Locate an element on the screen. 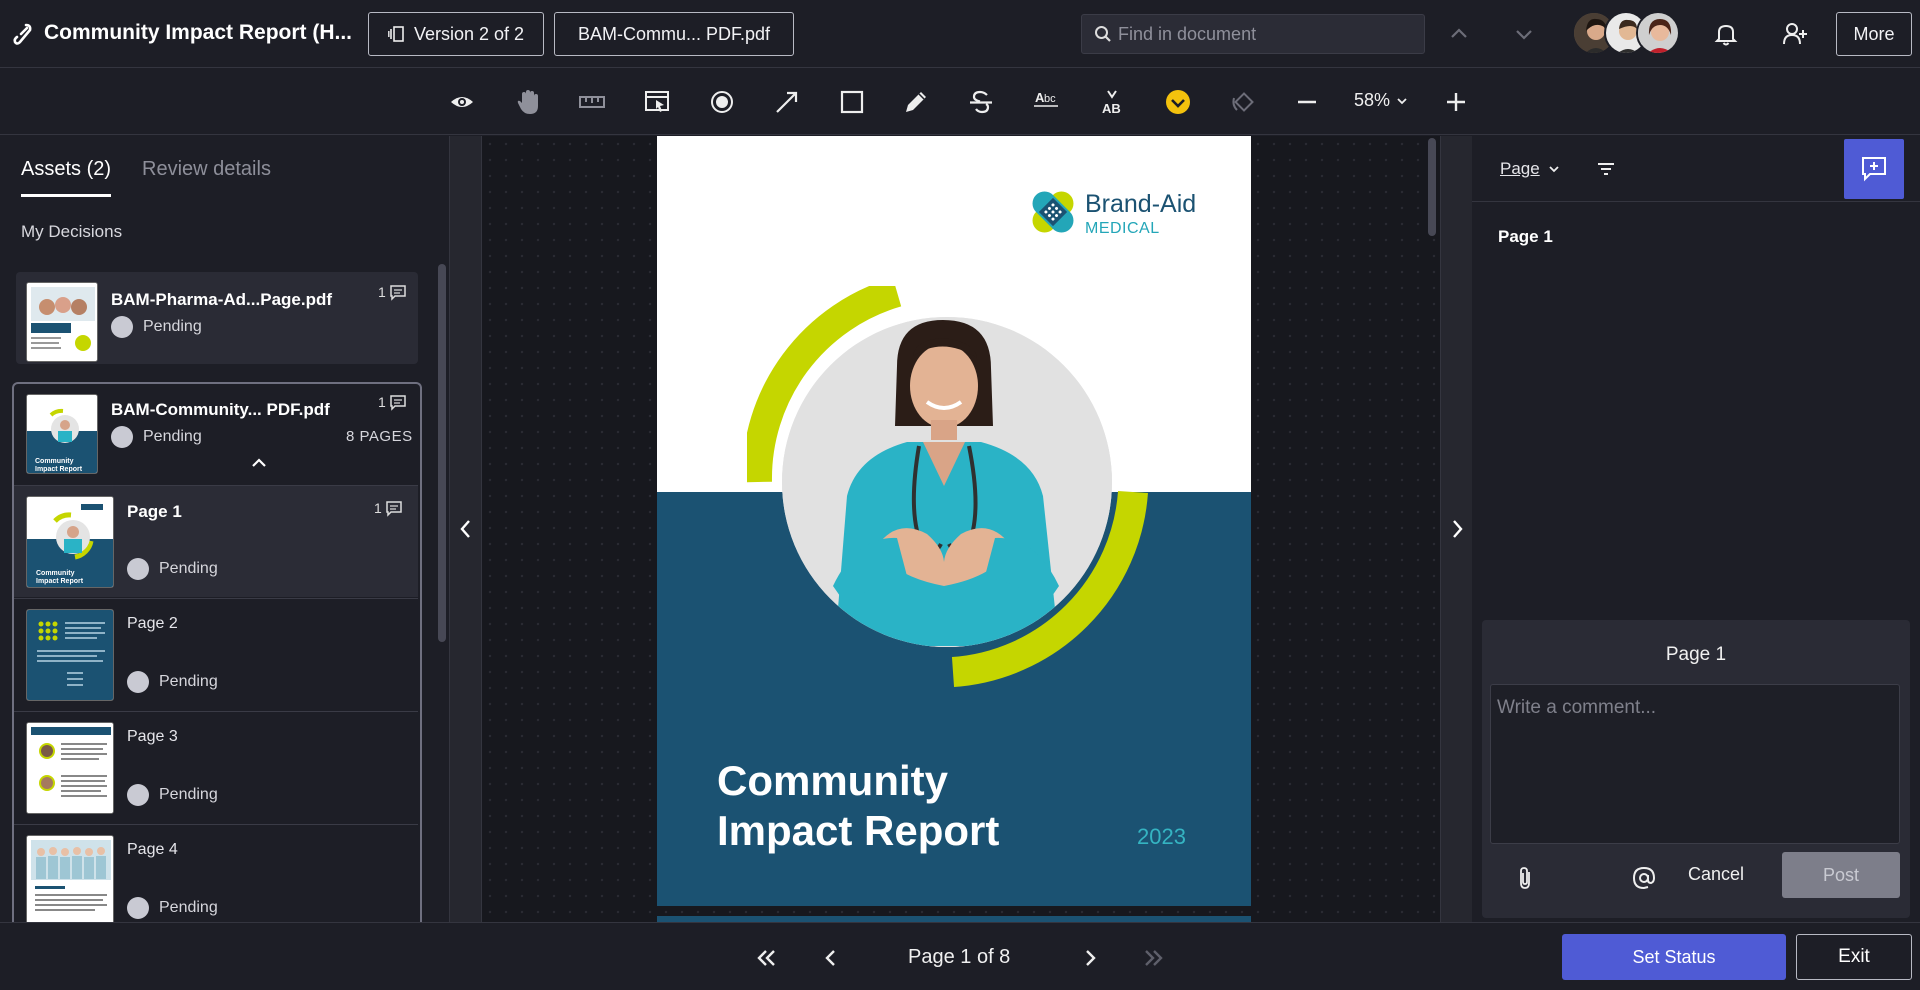 The width and height of the screenshot is (1920, 990). more-button: More is located at coordinates (1874, 34).